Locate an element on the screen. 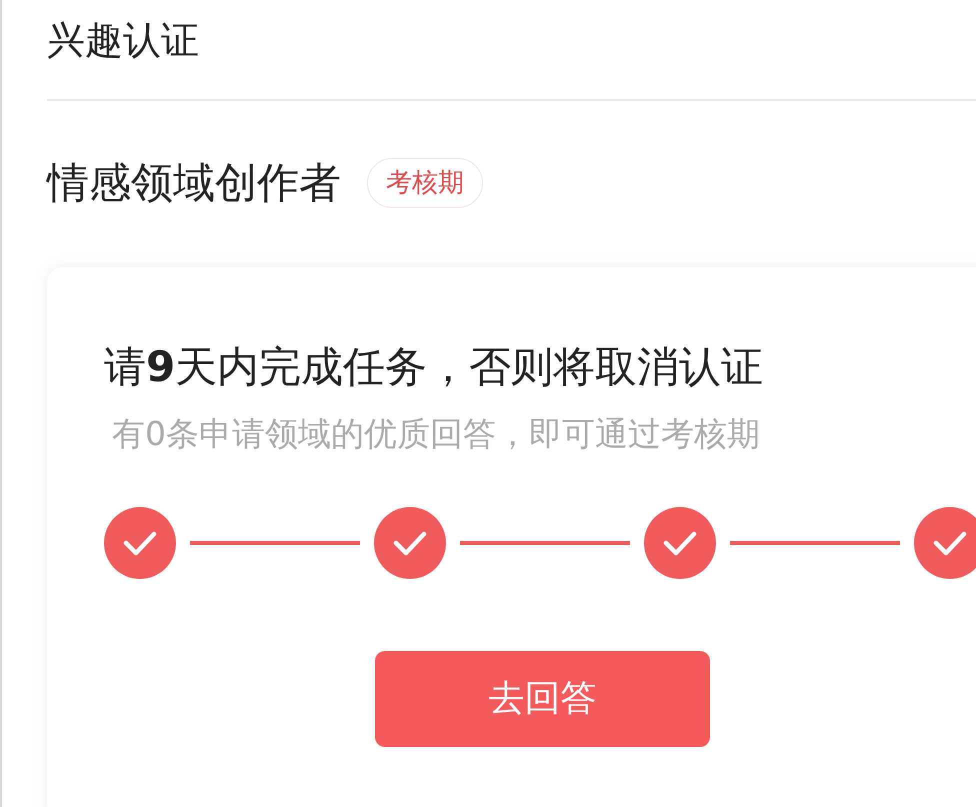 The height and width of the screenshot is (807, 976). answer-button: 去回答 is located at coordinates (542, 699).